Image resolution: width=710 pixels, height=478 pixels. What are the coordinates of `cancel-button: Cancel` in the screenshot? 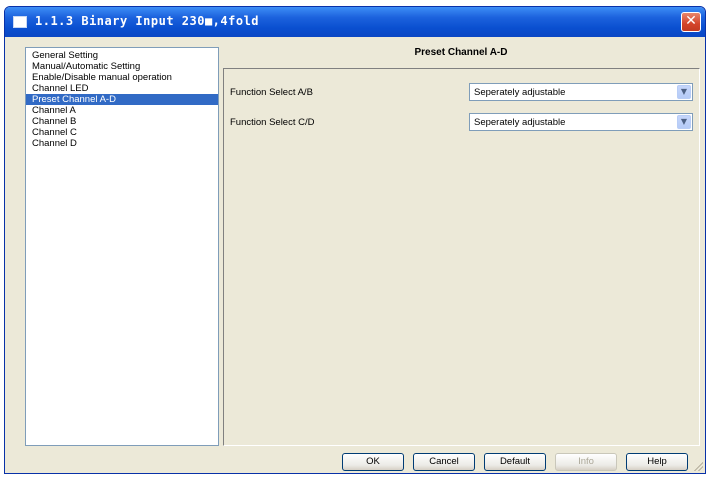 It's located at (444, 462).